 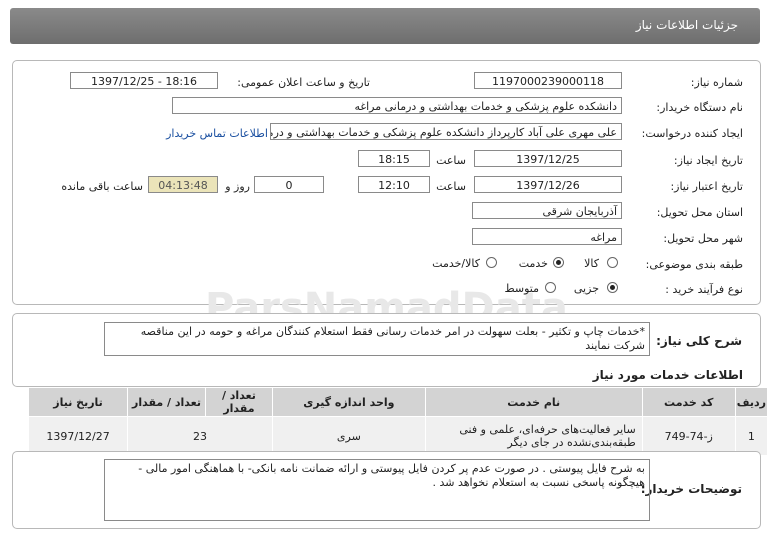 I want to click on remaining-time-field: 04:13:48, so click(x=183, y=184).